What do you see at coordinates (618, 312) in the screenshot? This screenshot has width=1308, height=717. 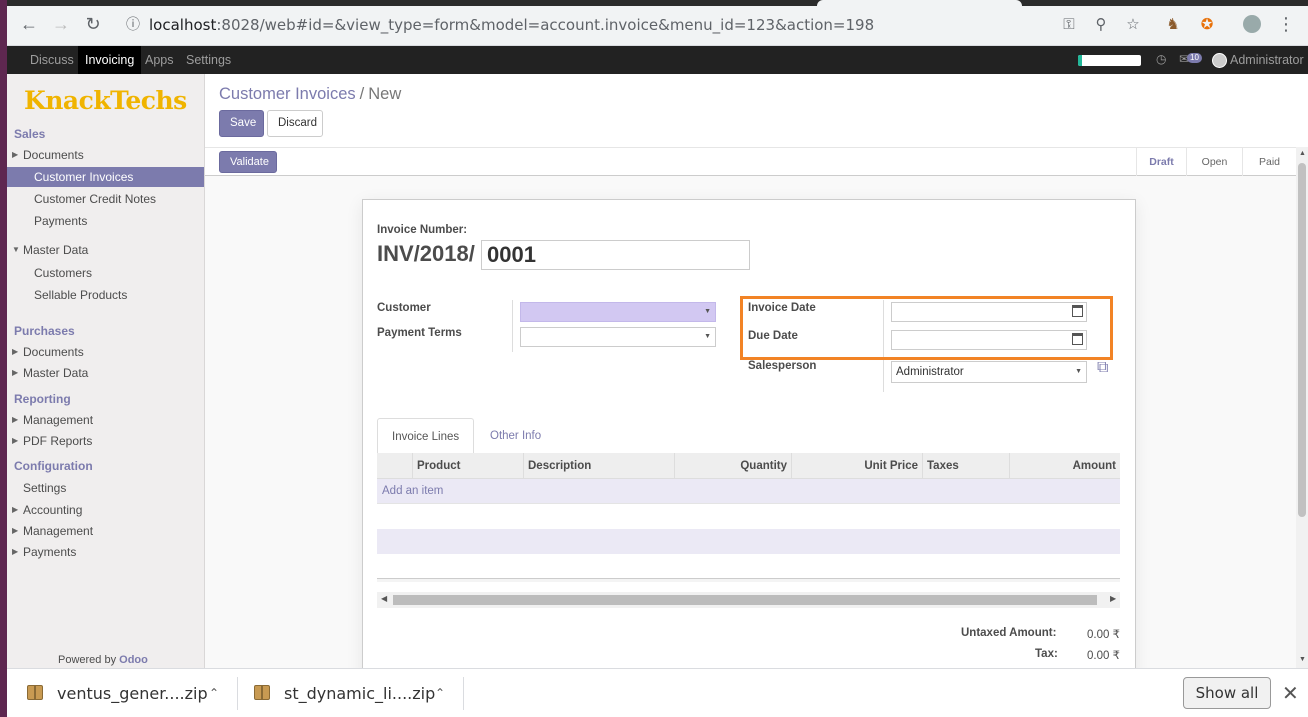 I see `customer-select: ▼` at bounding box center [618, 312].